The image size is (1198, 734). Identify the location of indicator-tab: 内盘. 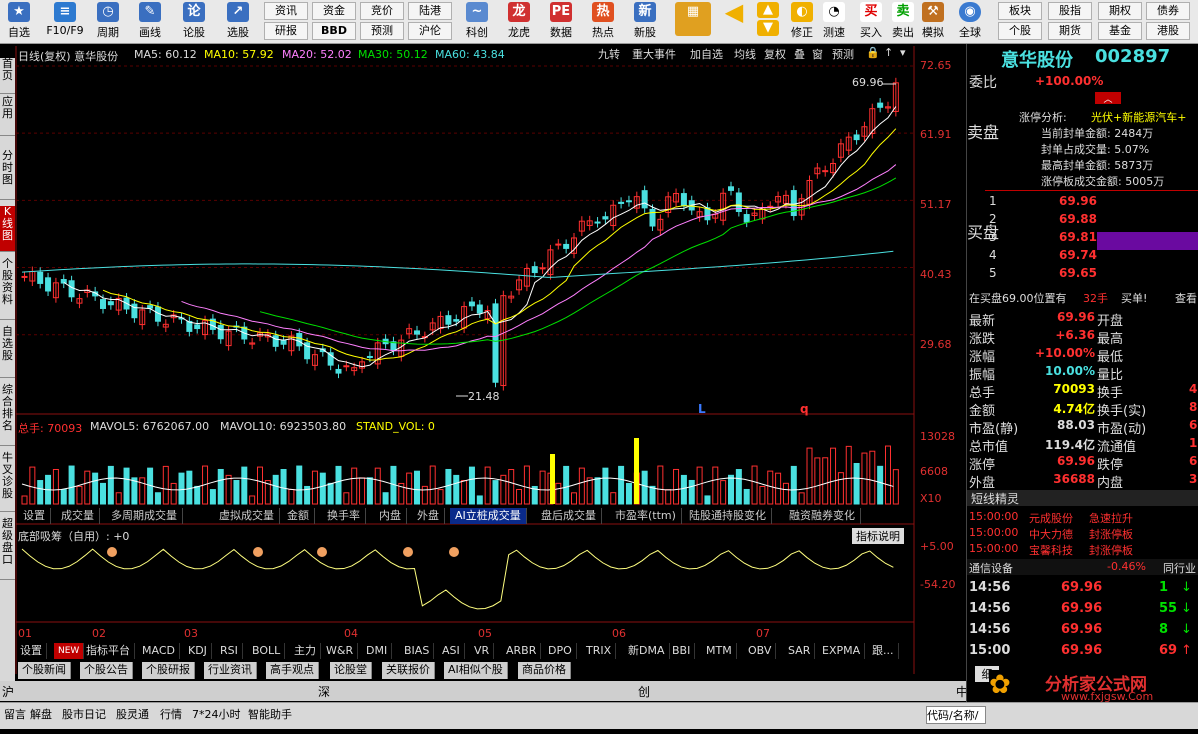
(390, 516).